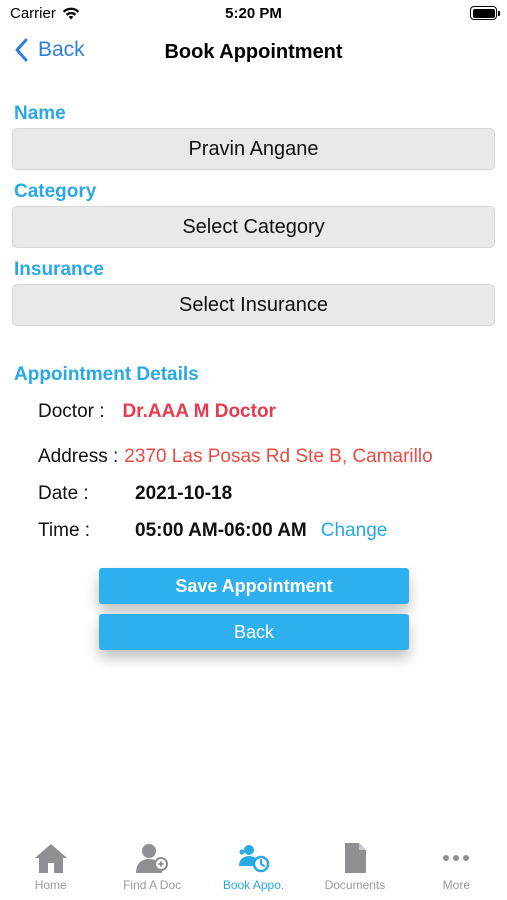 This screenshot has width=507, height=900. What do you see at coordinates (485, 13) in the screenshot?
I see `battery-icon` at bounding box center [485, 13].